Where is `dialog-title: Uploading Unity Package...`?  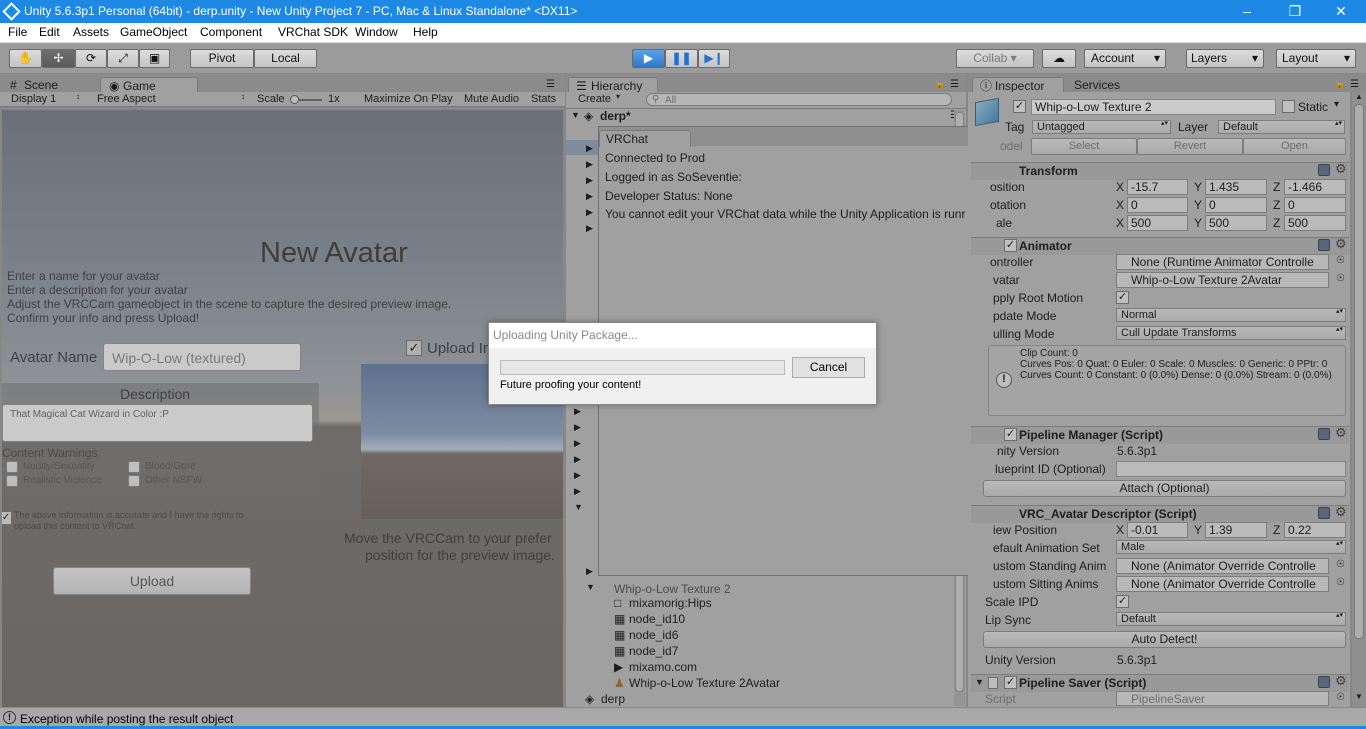 dialog-title: Uploading Unity Package... is located at coordinates (565, 335).